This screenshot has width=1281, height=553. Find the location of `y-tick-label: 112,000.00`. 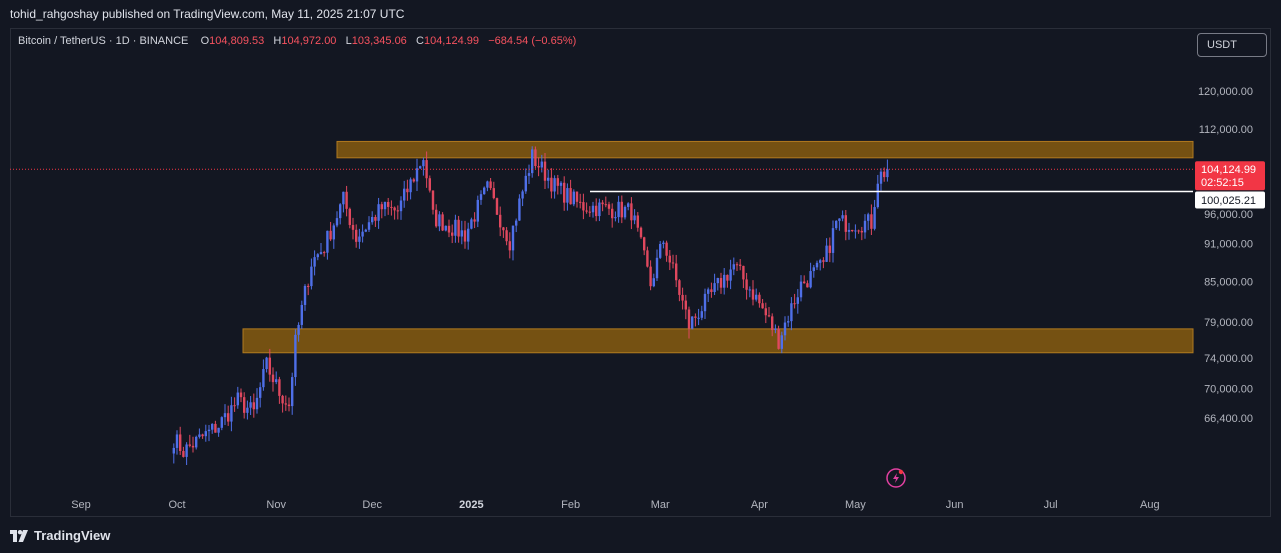

y-tick-label: 112,000.00 is located at coordinates (1226, 130).